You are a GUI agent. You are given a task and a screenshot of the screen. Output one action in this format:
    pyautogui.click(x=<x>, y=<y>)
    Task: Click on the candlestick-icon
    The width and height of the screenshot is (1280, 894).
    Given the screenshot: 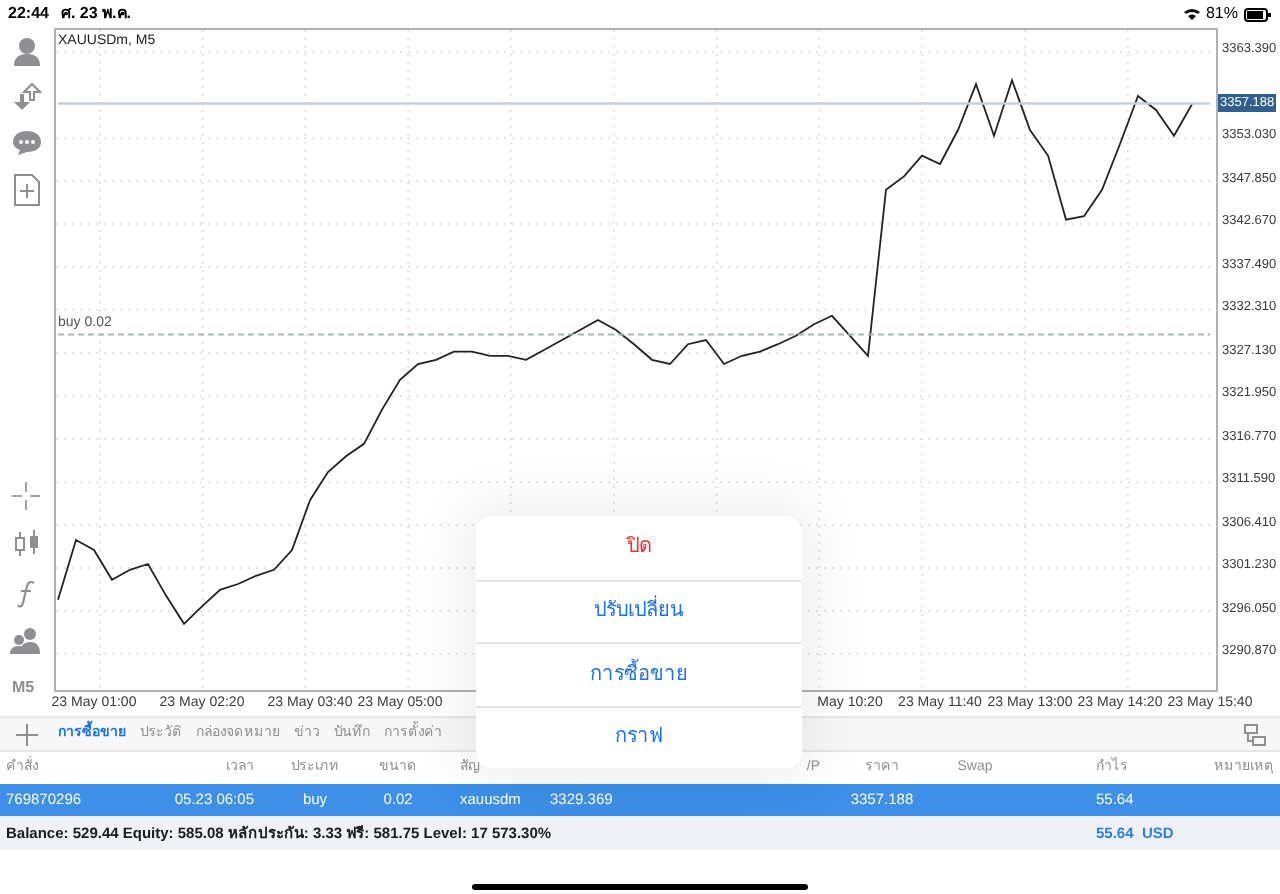 What is the action you would take?
    pyautogui.click(x=27, y=544)
    